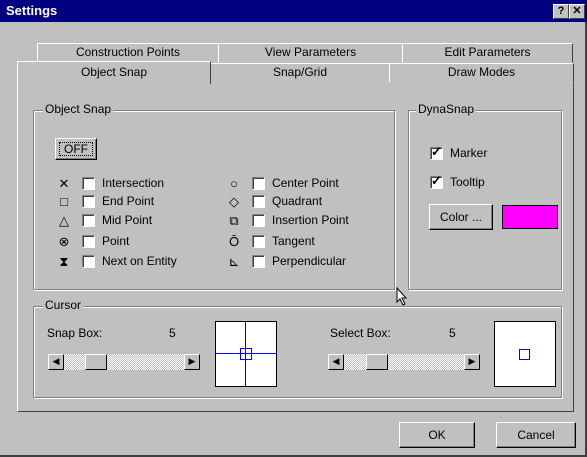 The width and height of the screenshot is (587, 457). I want to click on snap-option-label: Insertion Point, so click(310, 220).